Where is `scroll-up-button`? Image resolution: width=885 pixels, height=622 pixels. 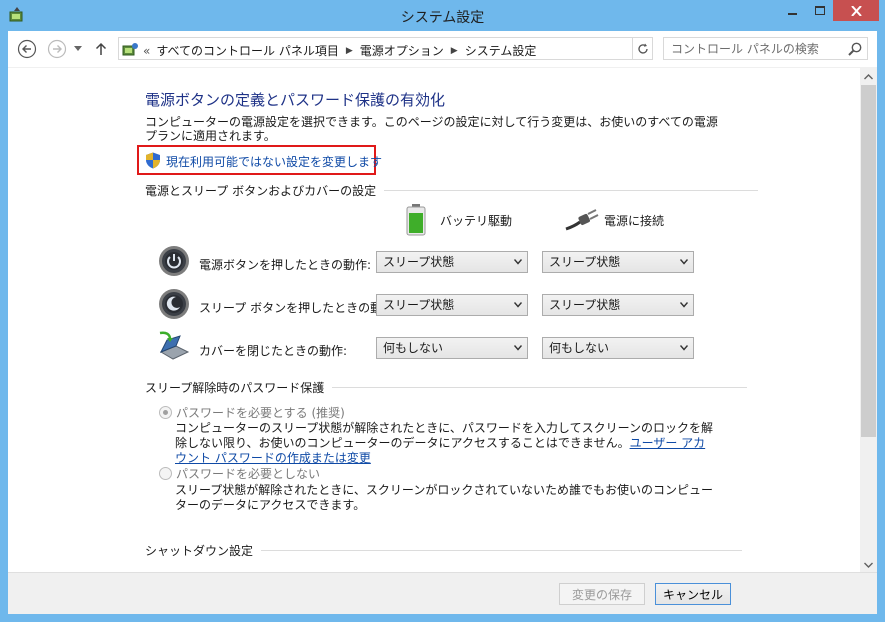
scroll-up-button is located at coordinates (868, 76).